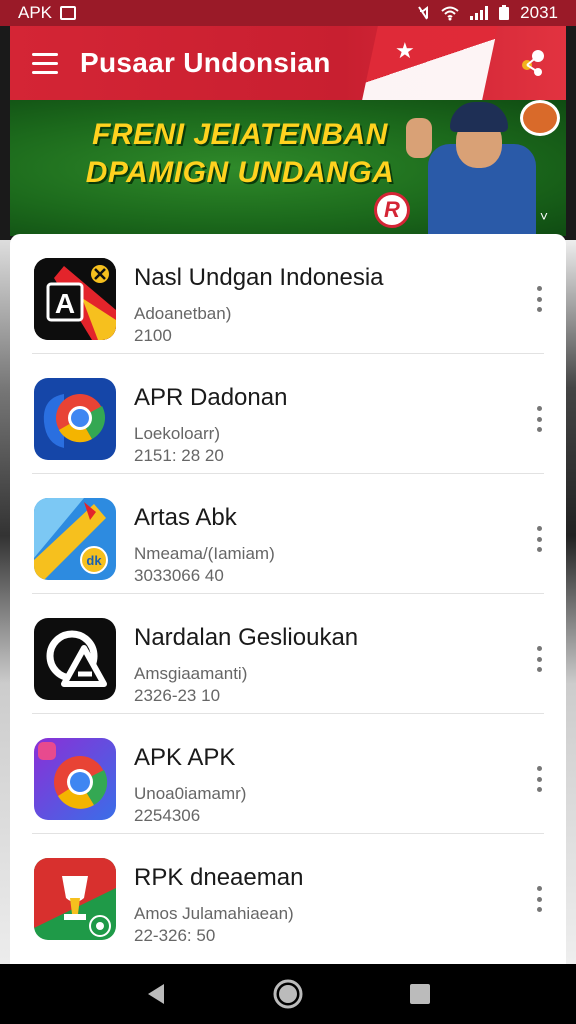 Image resolution: width=576 pixels, height=1024 pixels. What do you see at coordinates (68, 13) in the screenshot?
I see `image-icon` at bounding box center [68, 13].